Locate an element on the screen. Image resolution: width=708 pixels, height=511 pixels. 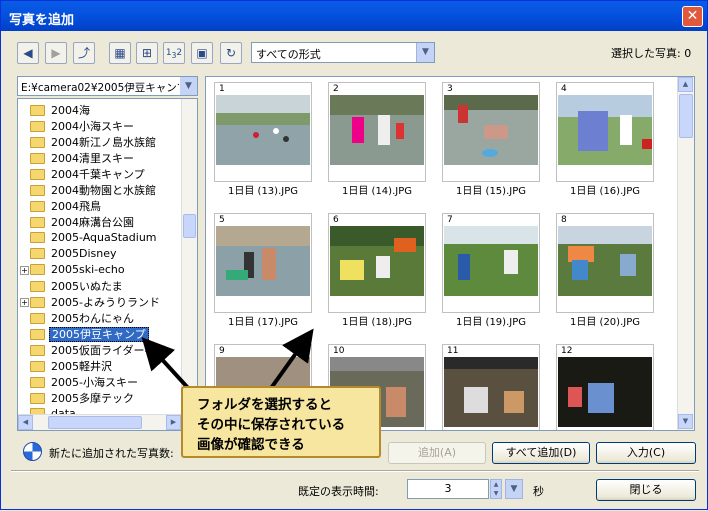
tree-item-label: 2004麻溝台公園 is located at coordinates (92, 222).